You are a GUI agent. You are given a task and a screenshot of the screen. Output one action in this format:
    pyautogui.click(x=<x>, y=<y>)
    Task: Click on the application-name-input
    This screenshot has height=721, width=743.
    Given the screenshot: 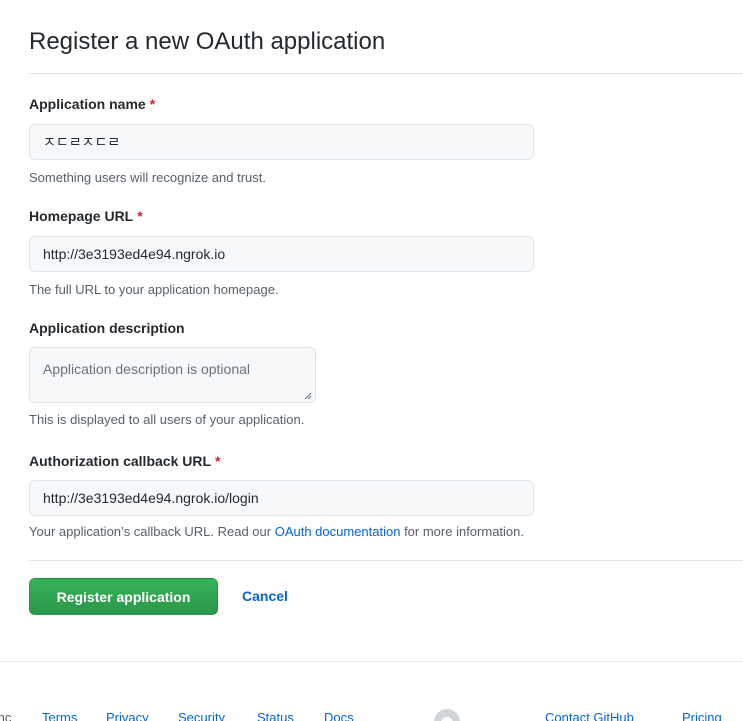 What is the action you would take?
    pyautogui.click(x=281, y=142)
    